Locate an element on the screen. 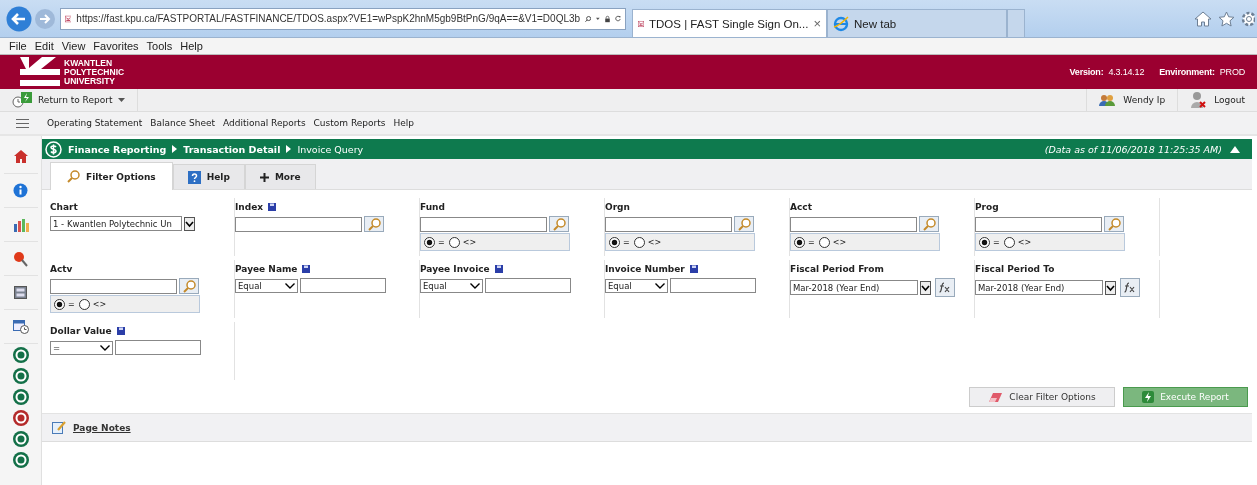 The width and height of the screenshot is (1257, 485). chart-dropdown: 1 - Kwantlen Polytechnic Un is located at coordinates (116, 223).